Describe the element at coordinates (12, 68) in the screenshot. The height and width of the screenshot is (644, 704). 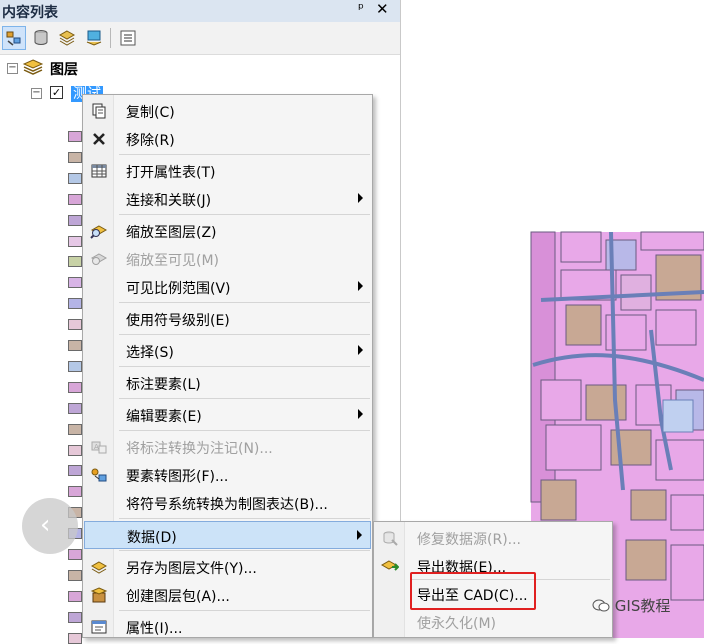
I see `collapse-root-toggle: −` at that location.